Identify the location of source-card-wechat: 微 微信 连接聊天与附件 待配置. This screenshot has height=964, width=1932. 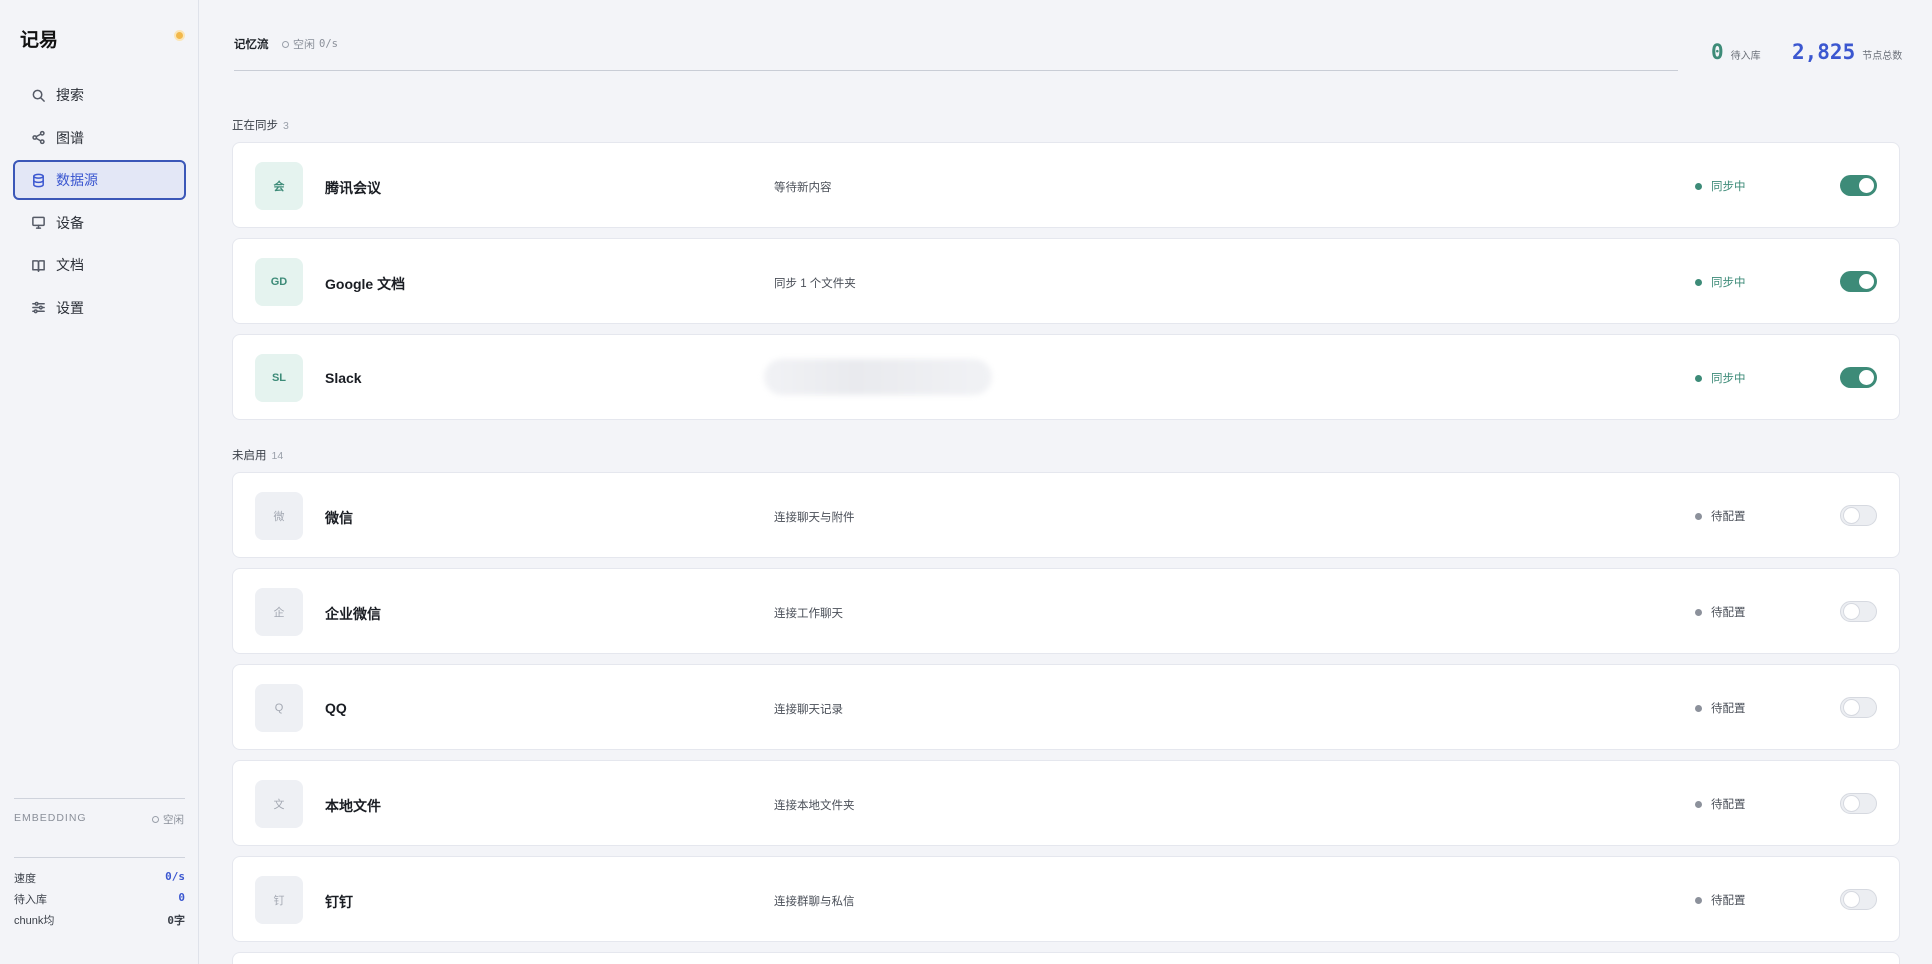
(1066, 515).